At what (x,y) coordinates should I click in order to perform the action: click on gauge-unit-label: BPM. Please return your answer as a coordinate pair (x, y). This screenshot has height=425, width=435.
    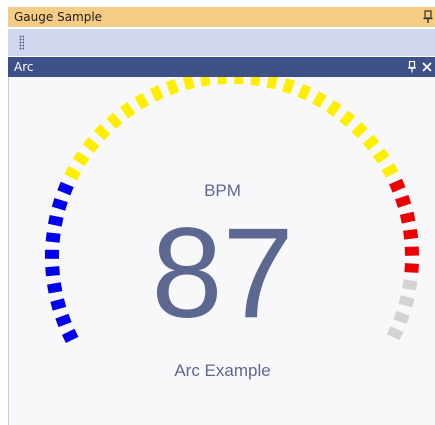
    Looking at the image, I should click on (222, 190).